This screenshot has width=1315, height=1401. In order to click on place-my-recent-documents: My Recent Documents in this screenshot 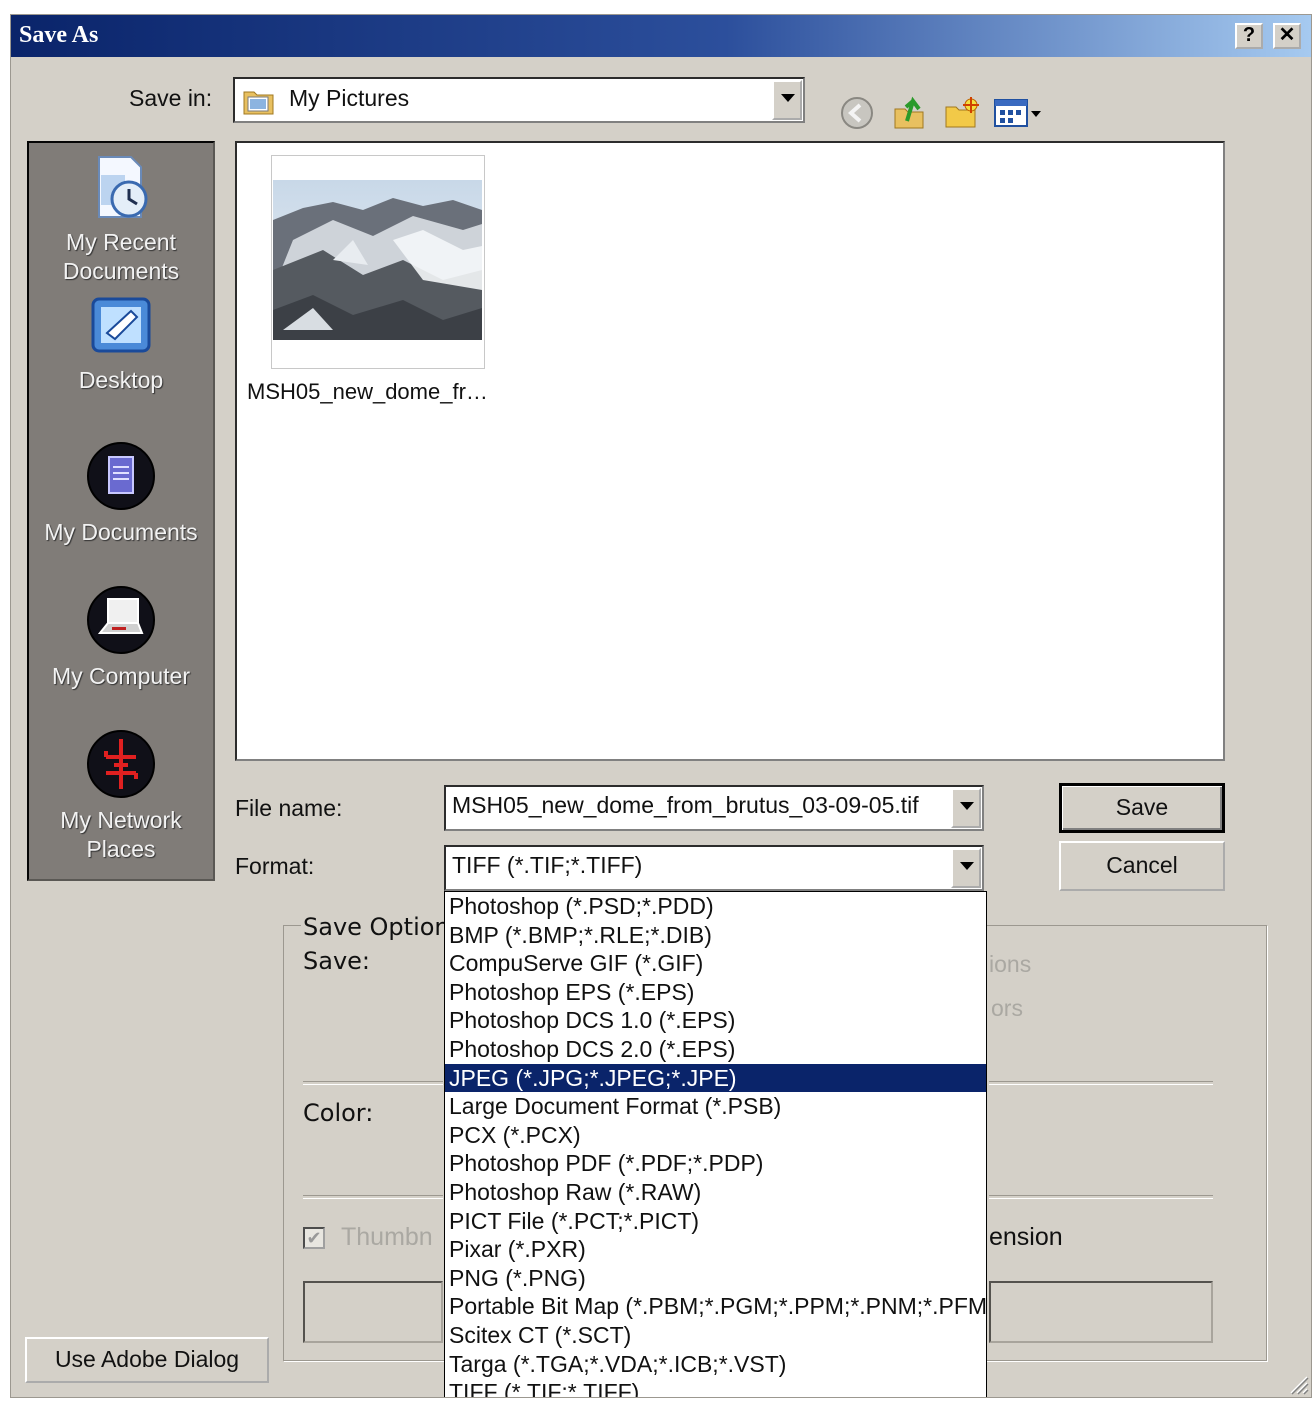, I will do `click(121, 219)`.